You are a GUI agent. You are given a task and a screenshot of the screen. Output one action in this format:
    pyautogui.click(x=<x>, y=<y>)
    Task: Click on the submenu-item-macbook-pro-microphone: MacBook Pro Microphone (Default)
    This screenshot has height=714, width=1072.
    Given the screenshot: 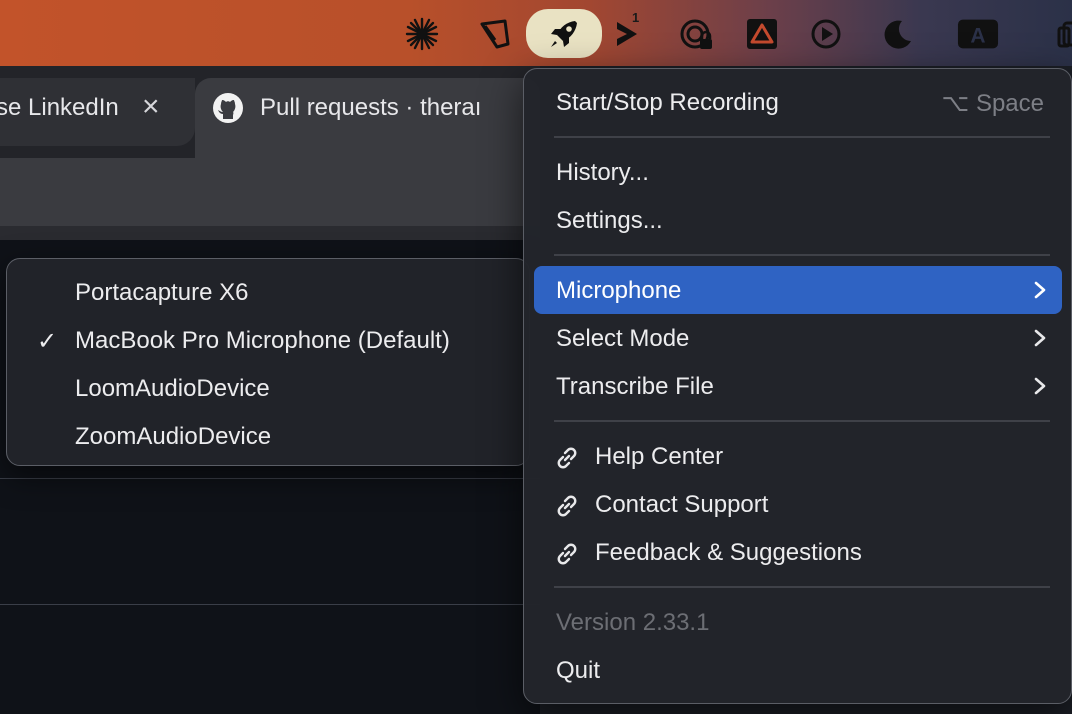 What is the action you would take?
    pyautogui.click(x=262, y=341)
    